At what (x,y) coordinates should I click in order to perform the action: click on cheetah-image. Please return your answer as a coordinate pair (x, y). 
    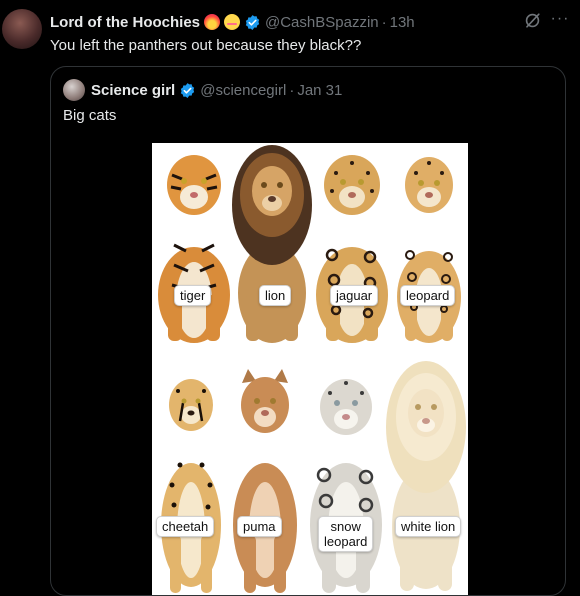
    Looking at the image, I should click on (191, 480).